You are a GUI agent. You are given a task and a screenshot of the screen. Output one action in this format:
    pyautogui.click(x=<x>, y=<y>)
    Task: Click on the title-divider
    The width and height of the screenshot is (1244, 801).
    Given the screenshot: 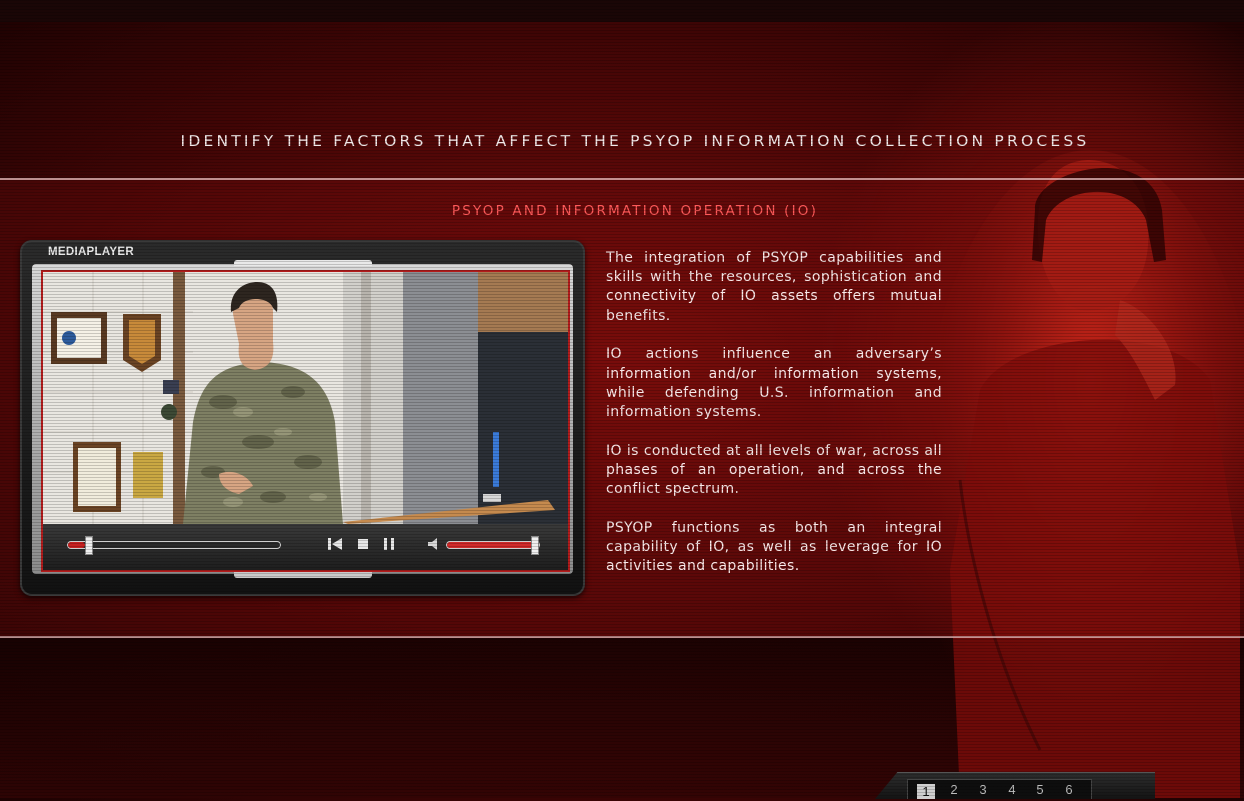 What is the action you would take?
    pyautogui.click(x=622, y=179)
    